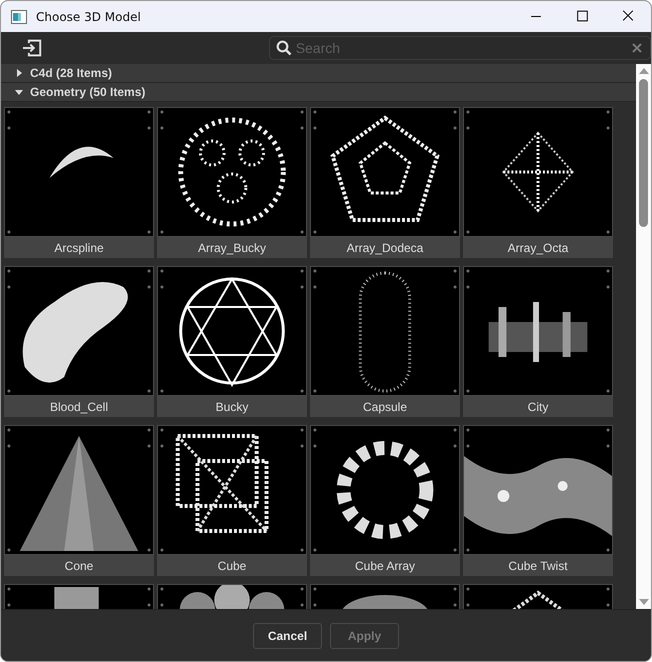  I want to click on dialog-button: Cancel, so click(287, 635).